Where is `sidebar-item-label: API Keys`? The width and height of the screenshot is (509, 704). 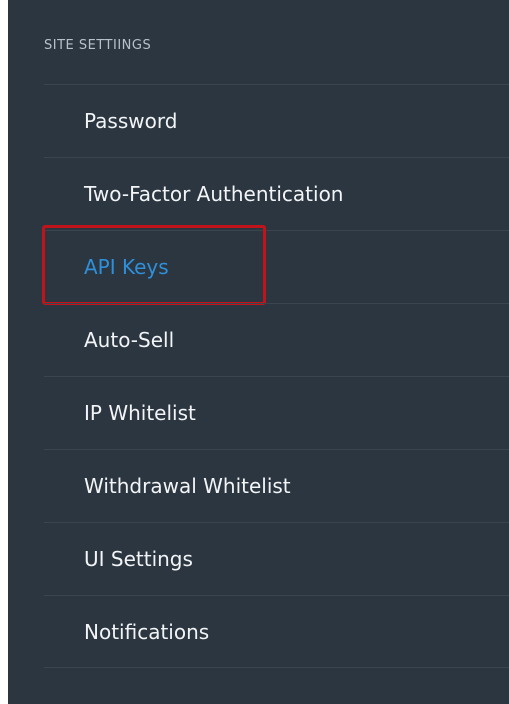 sidebar-item-label: API Keys is located at coordinates (126, 267).